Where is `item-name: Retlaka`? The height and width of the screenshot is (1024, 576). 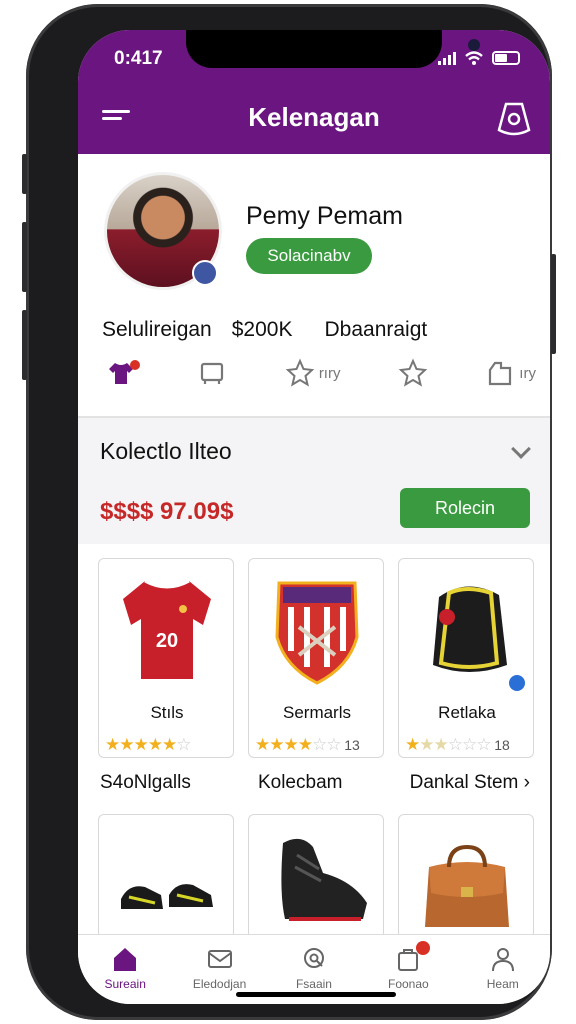 item-name: Retlaka is located at coordinates (467, 712).